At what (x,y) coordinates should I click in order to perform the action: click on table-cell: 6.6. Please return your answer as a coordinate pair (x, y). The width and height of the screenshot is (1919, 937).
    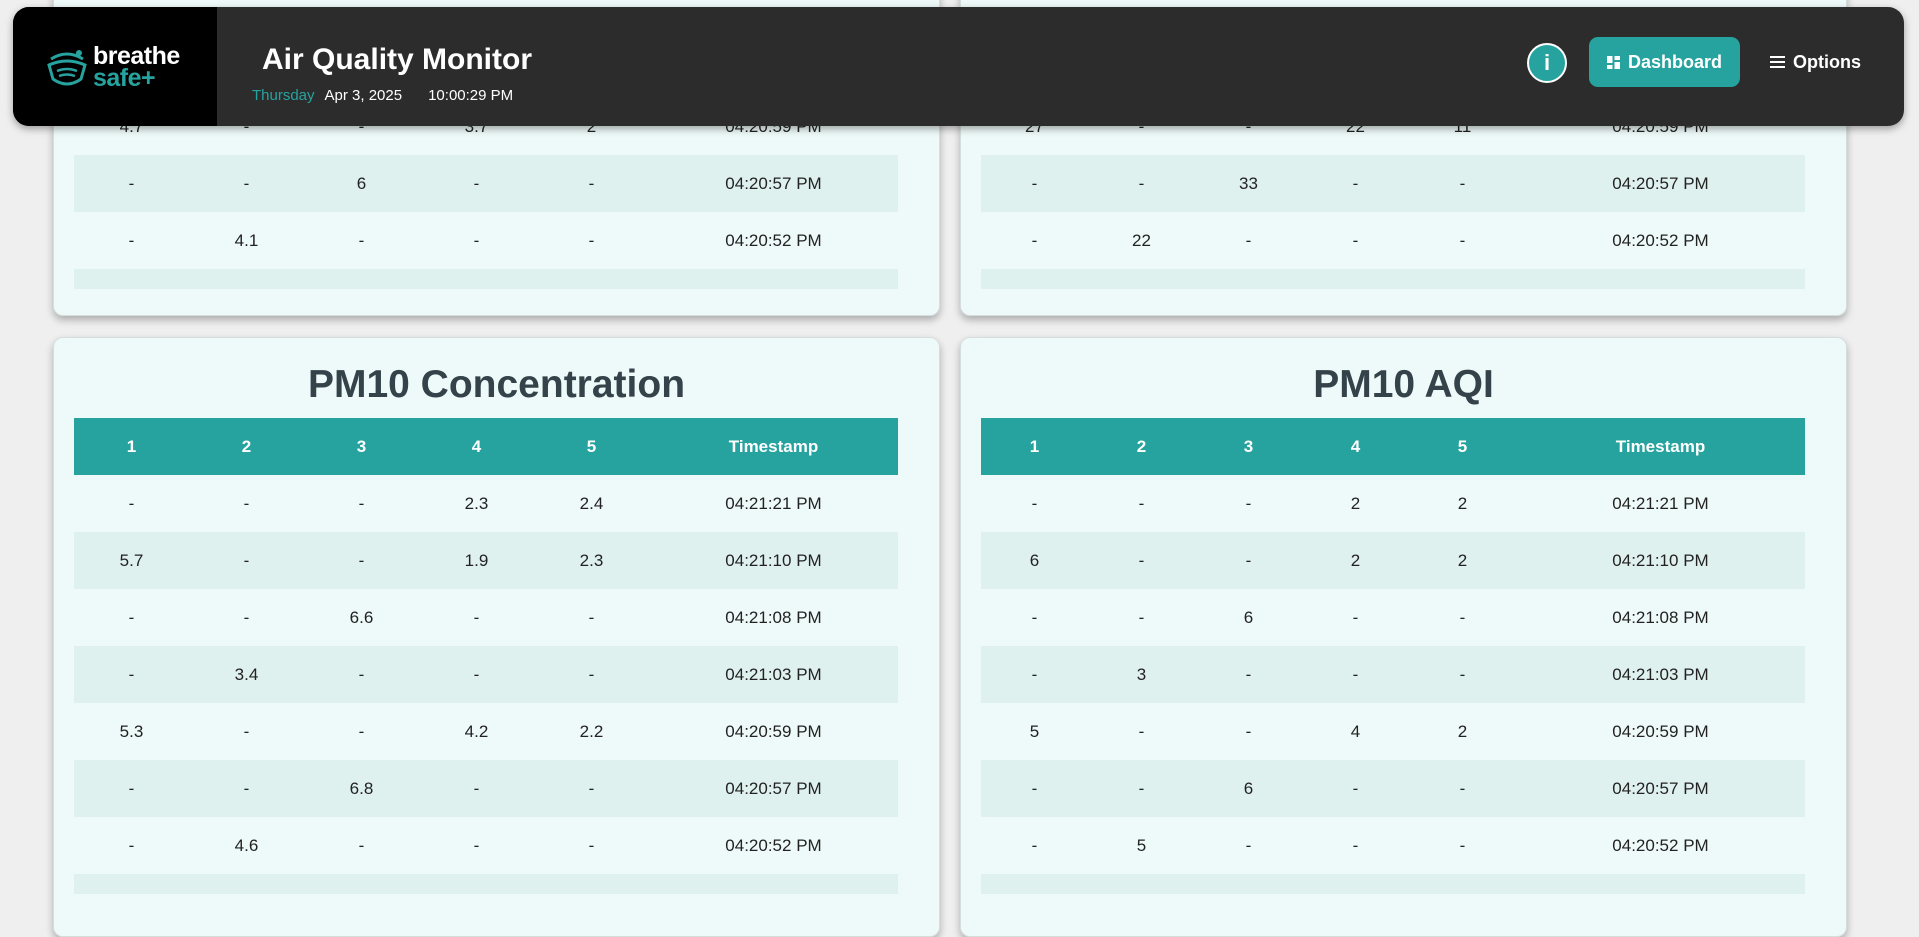
    Looking at the image, I should click on (361, 617).